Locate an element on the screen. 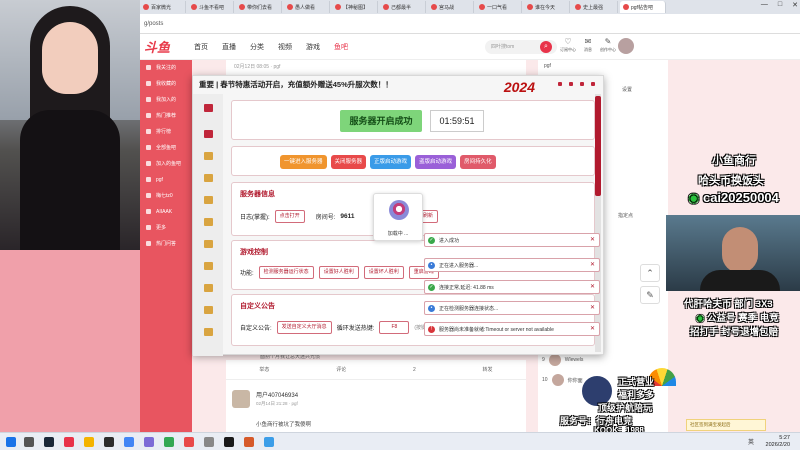 Image resolution: width=800 pixels, height=450 pixels. app-logo-icon is located at coordinates (208, 108).